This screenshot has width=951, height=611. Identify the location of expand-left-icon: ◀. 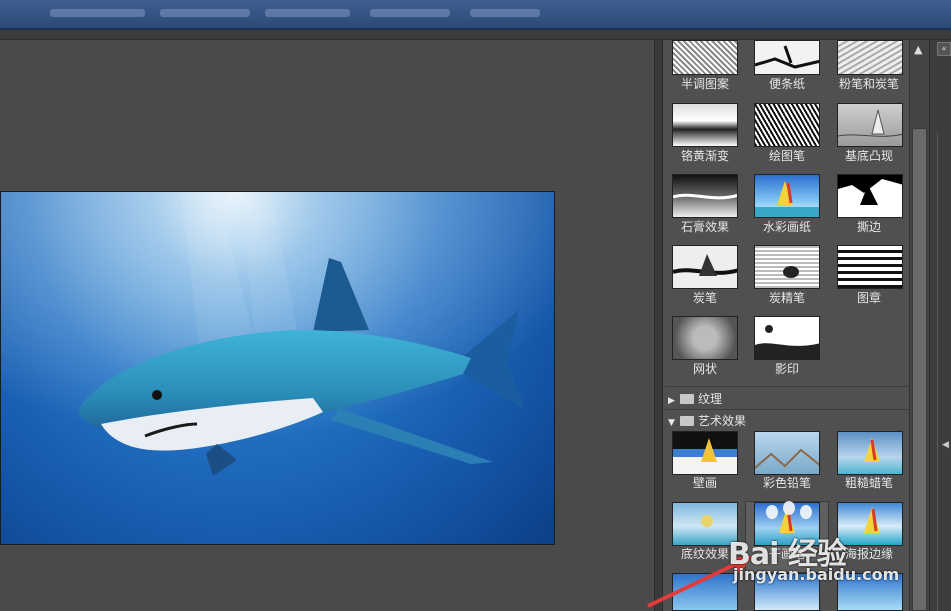
(945, 445).